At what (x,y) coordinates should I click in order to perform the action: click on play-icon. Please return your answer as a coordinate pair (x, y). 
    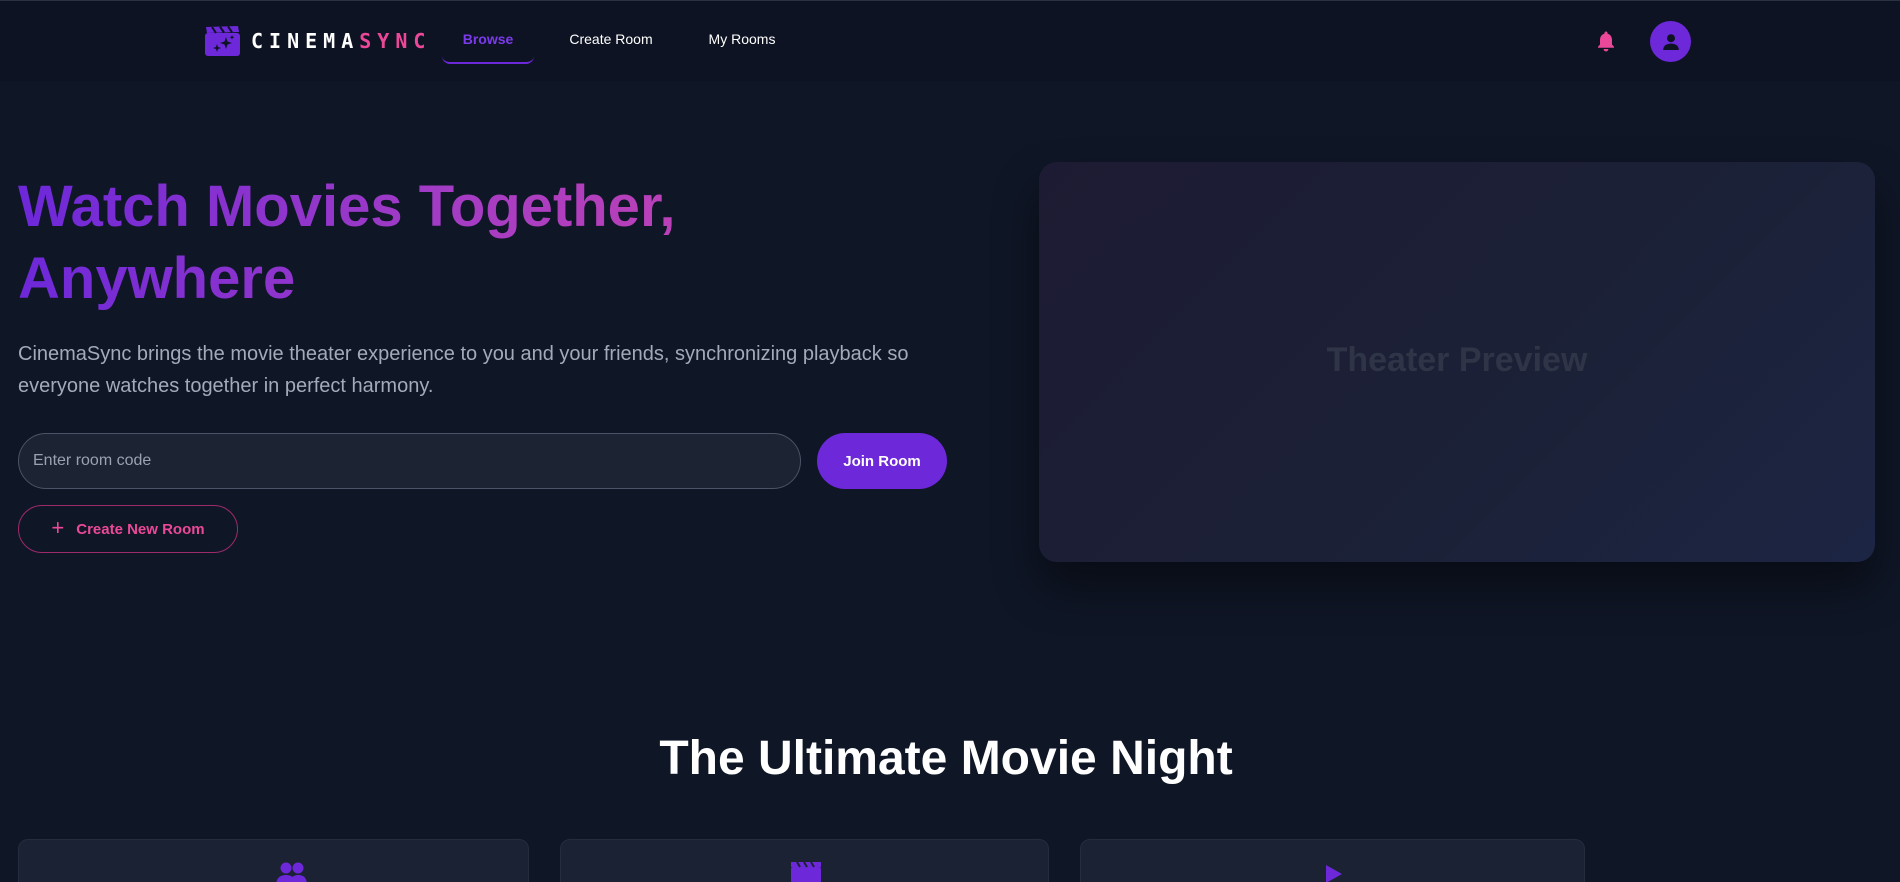
    Looking at the image, I should click on (1334, 873).